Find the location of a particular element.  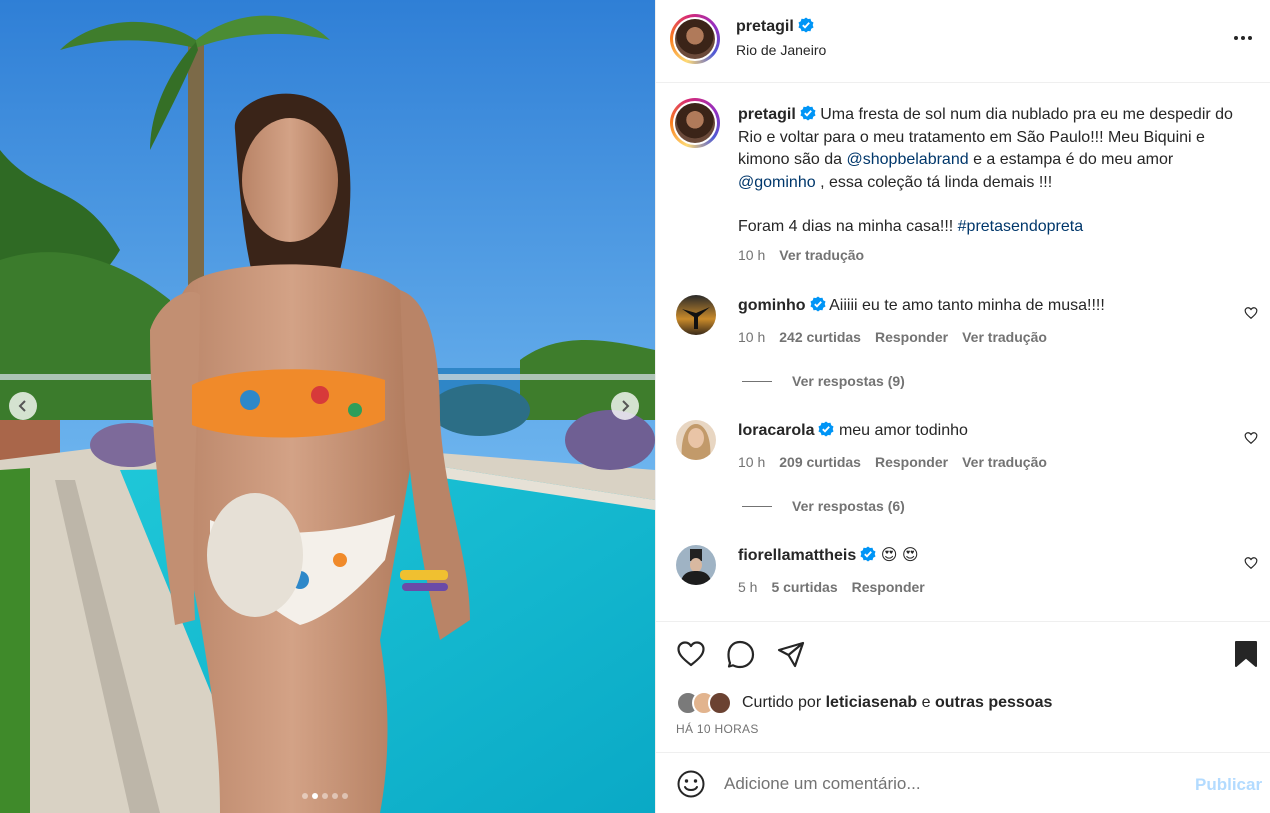

comment-time: 5 h is located at coordinates (747, 587).